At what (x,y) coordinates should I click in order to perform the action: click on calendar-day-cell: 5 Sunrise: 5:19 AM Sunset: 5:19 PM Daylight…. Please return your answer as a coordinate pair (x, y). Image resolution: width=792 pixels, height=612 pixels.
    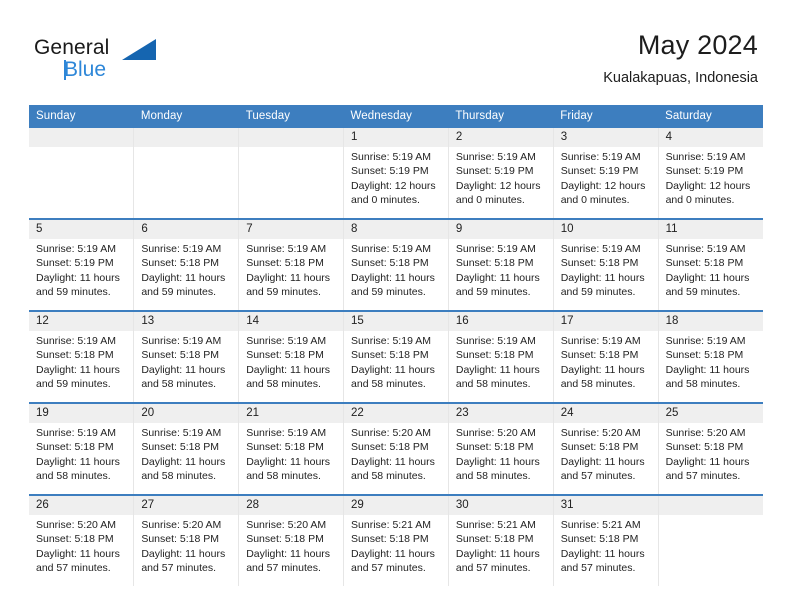
    Looking at the image, I should click on (82, 264).